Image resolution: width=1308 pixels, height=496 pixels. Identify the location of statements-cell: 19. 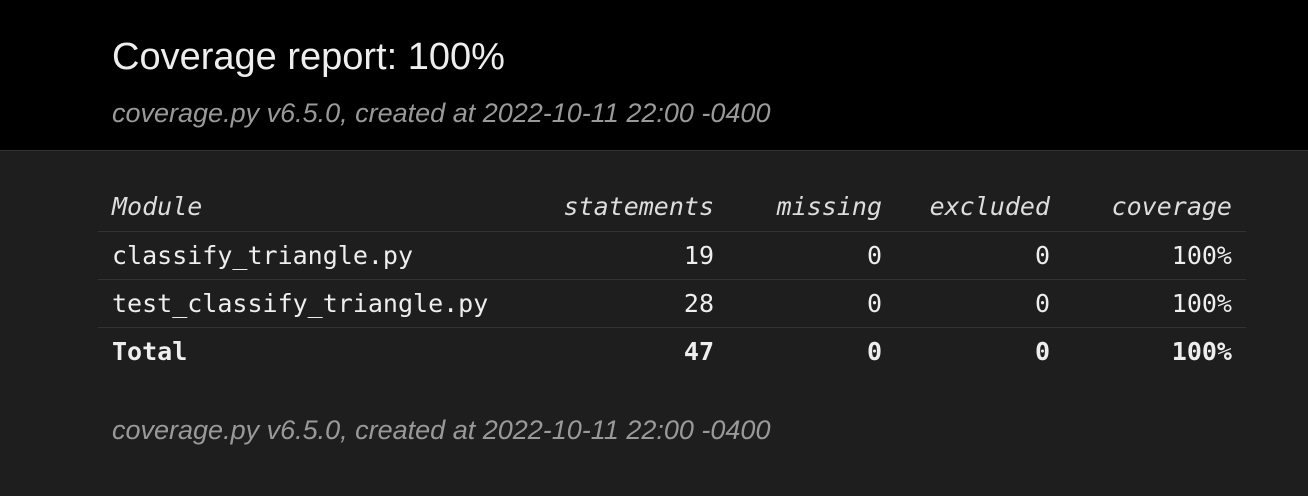
(638, 255).